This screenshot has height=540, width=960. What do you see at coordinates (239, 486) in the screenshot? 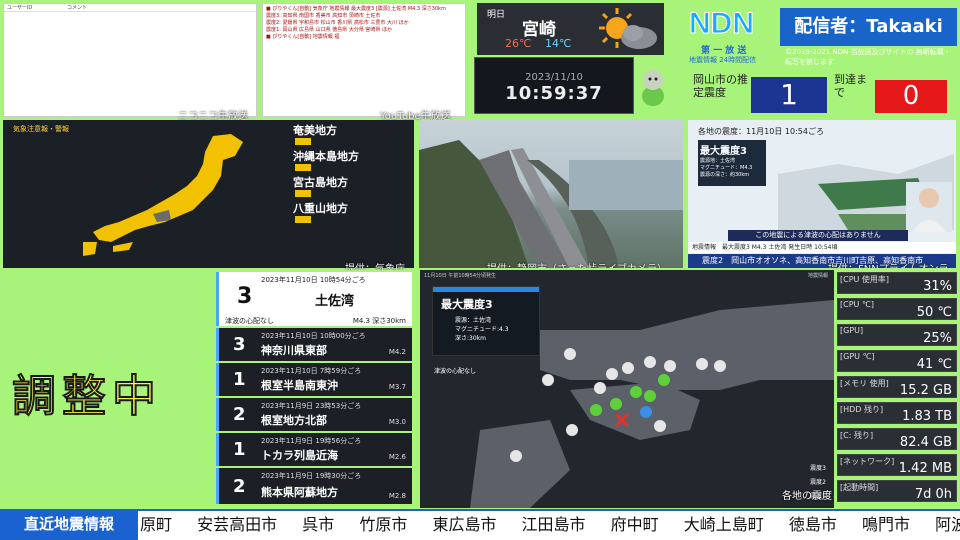
I see `quake-intensity: 2` at bounding box center [239, 486].